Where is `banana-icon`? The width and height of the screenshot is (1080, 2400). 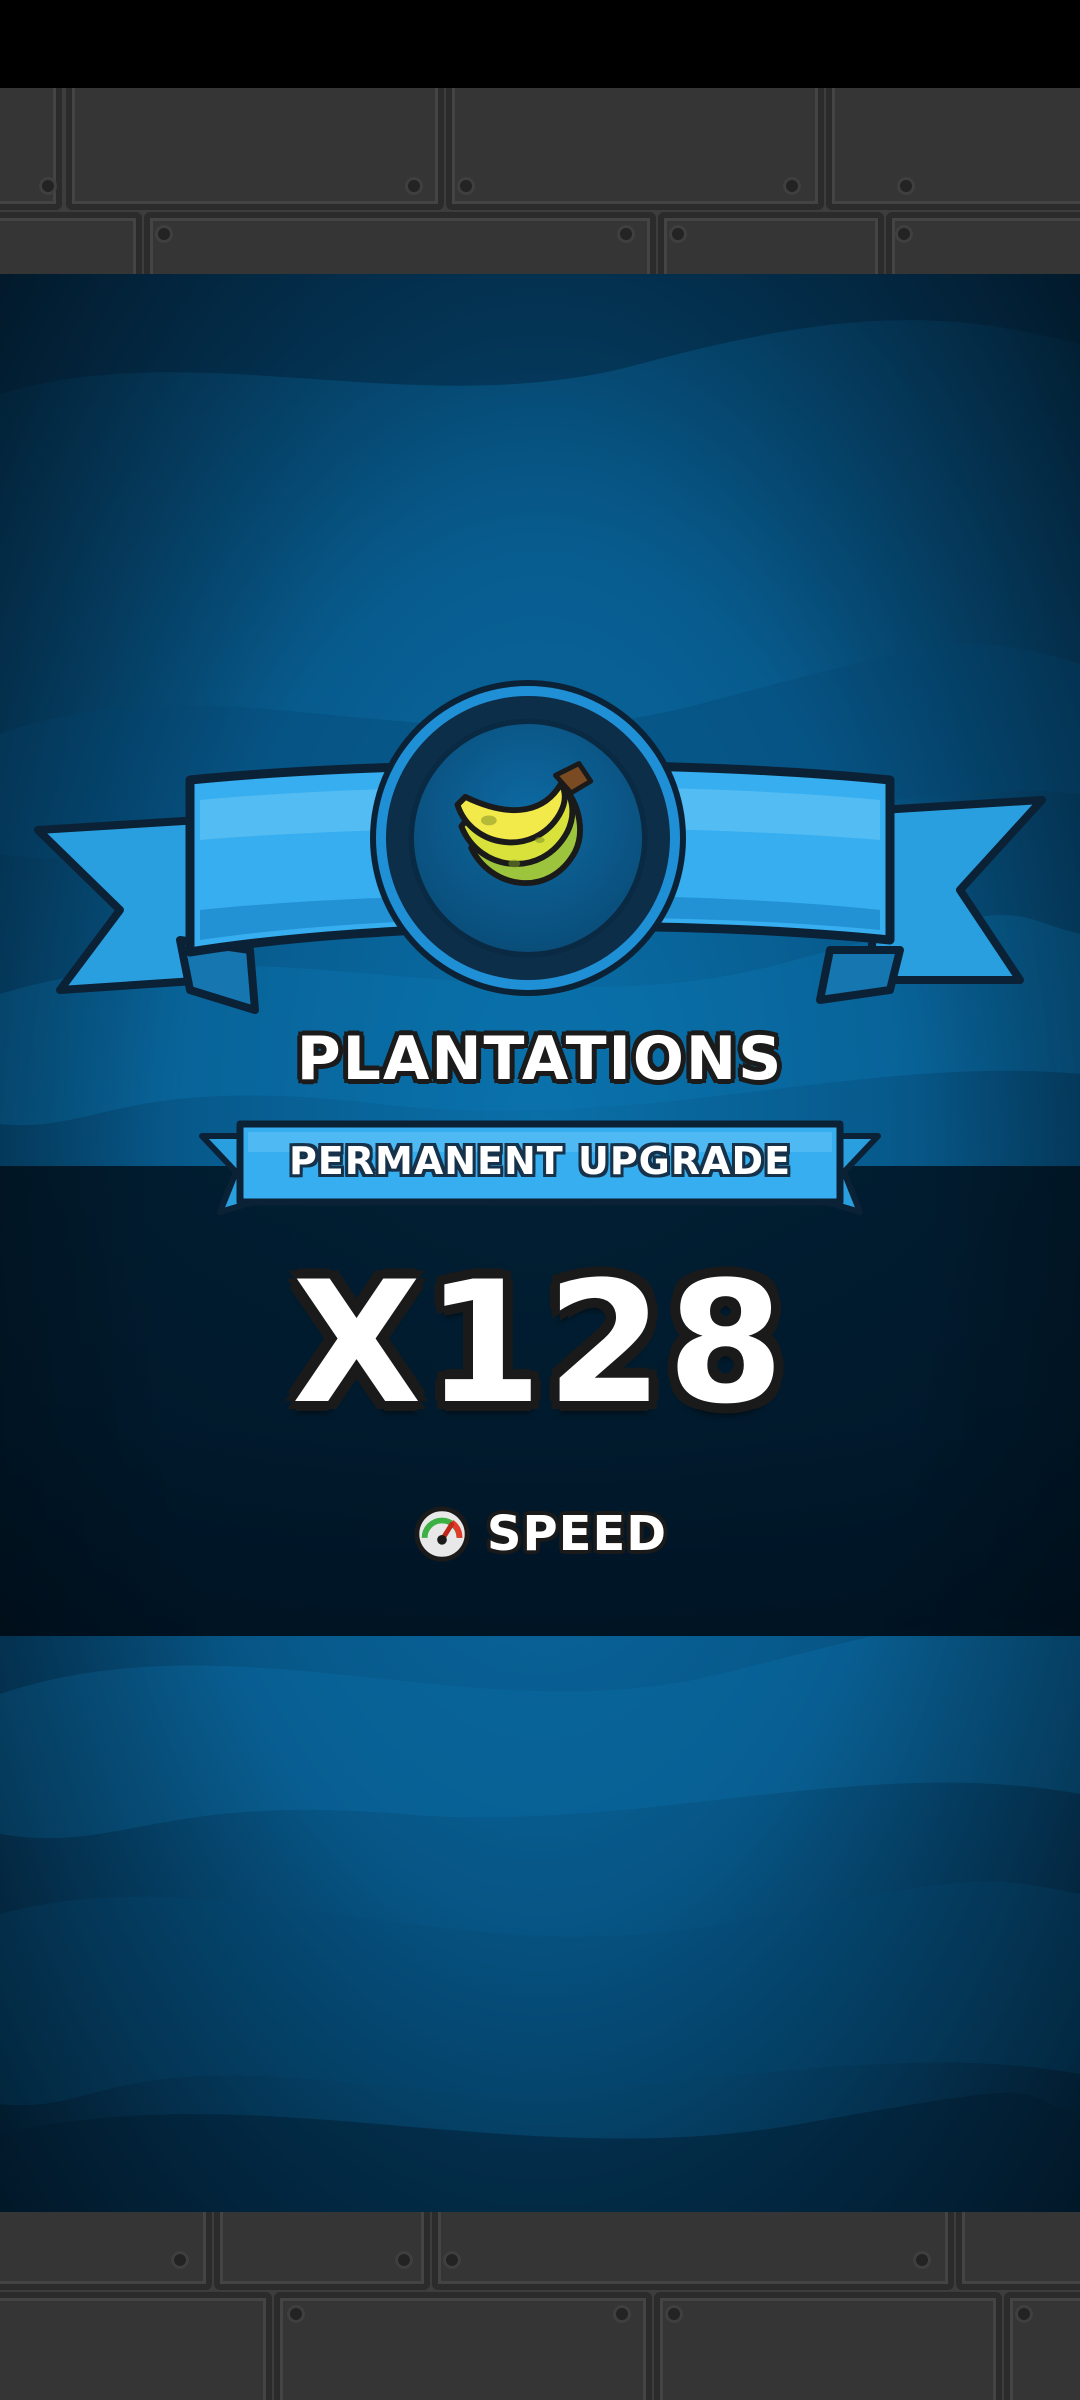 banana-icon is located at coordinates (524, 824).